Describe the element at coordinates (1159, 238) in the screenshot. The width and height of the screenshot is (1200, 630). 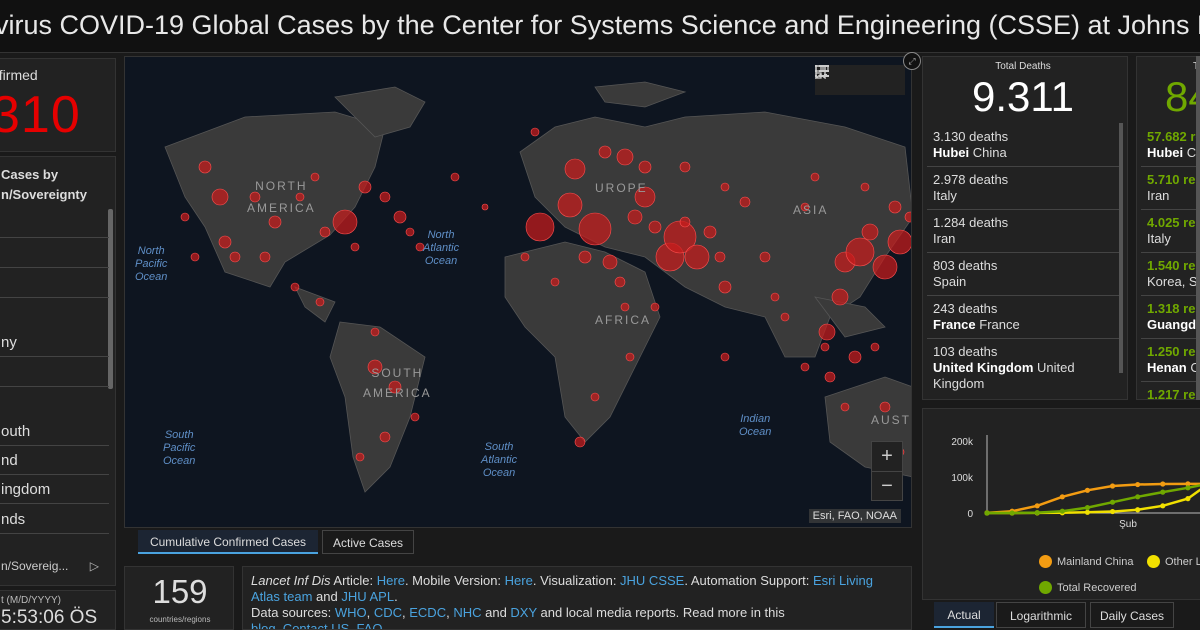
I see `country-name: Italy` at that location.